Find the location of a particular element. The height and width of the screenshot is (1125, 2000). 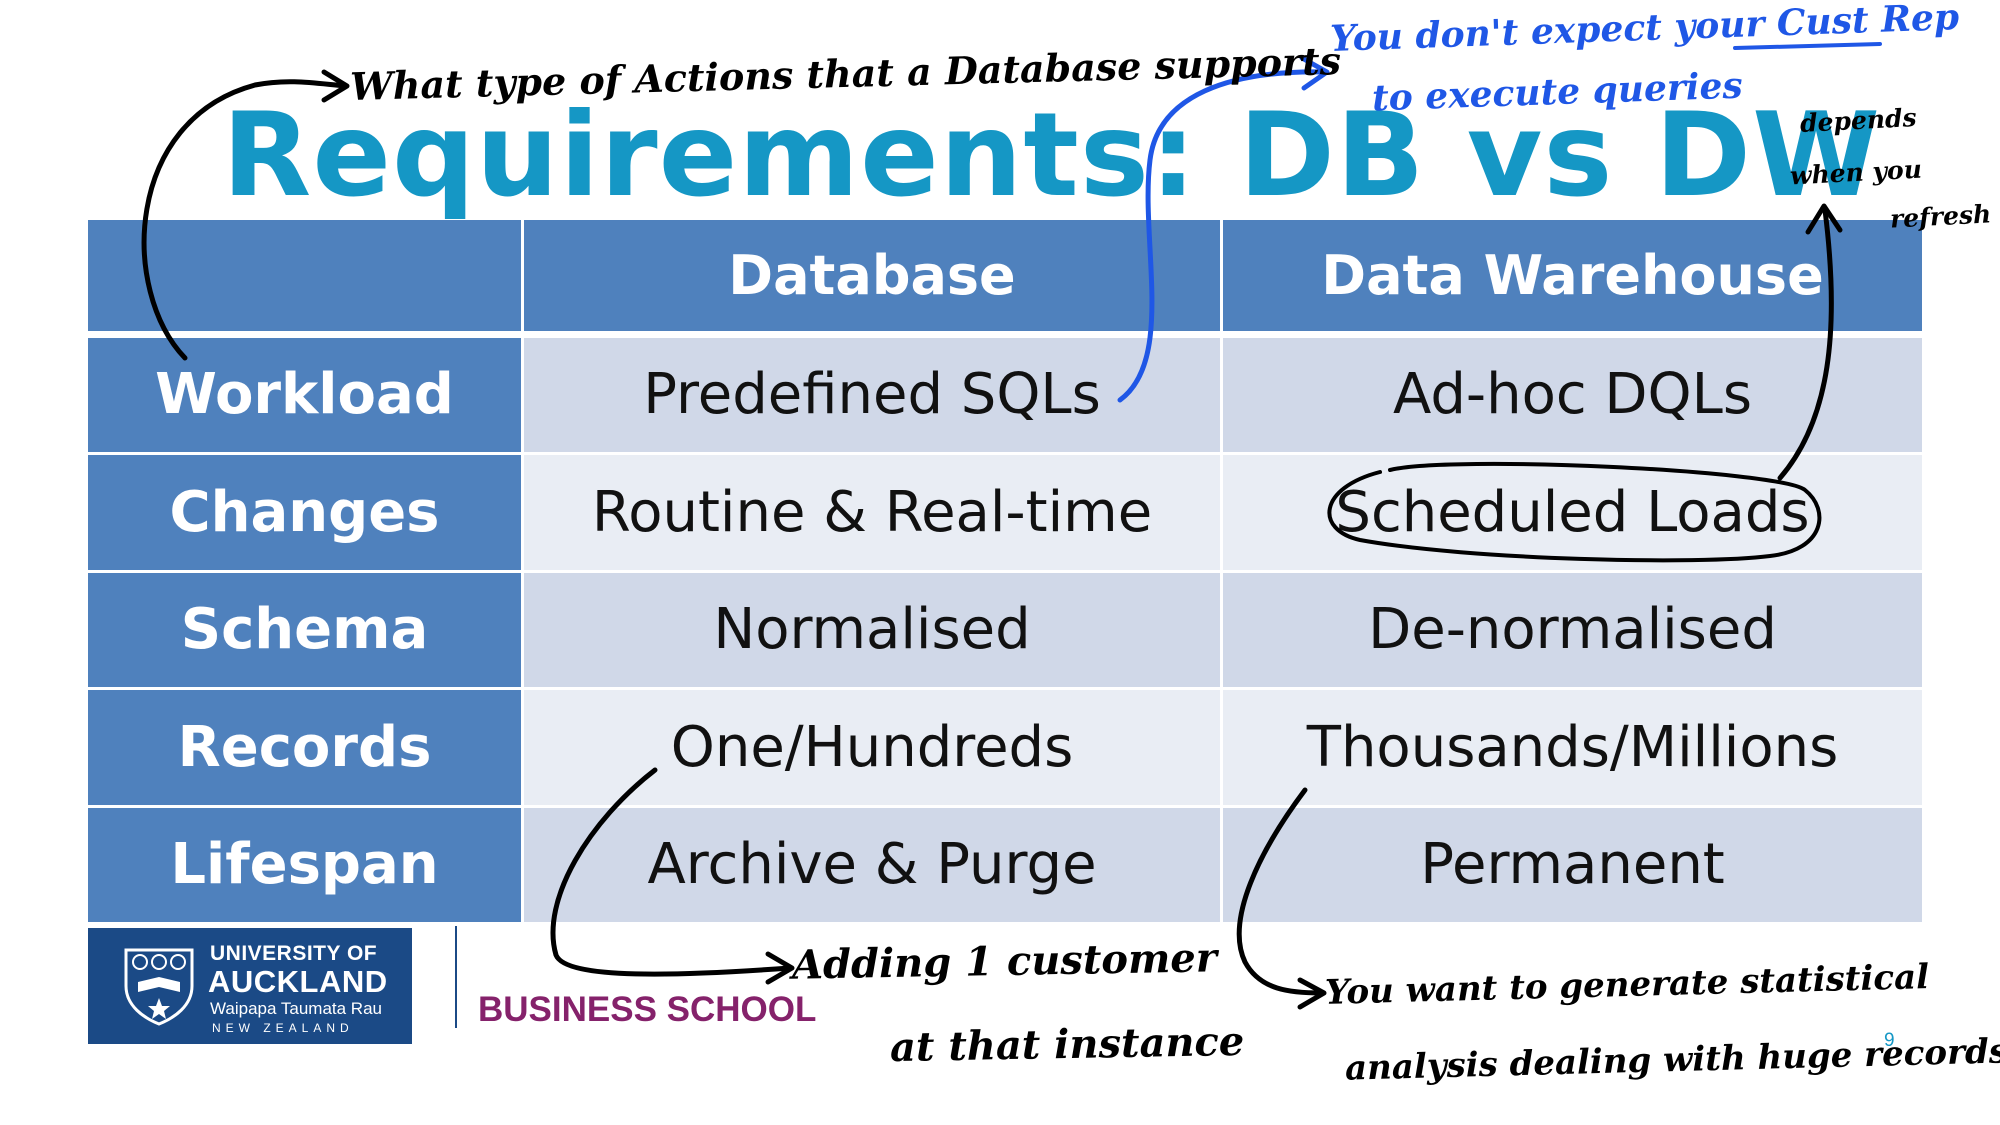

annotation-adding-line1: Adding 1 customer is located at coordinates (1004, 961).